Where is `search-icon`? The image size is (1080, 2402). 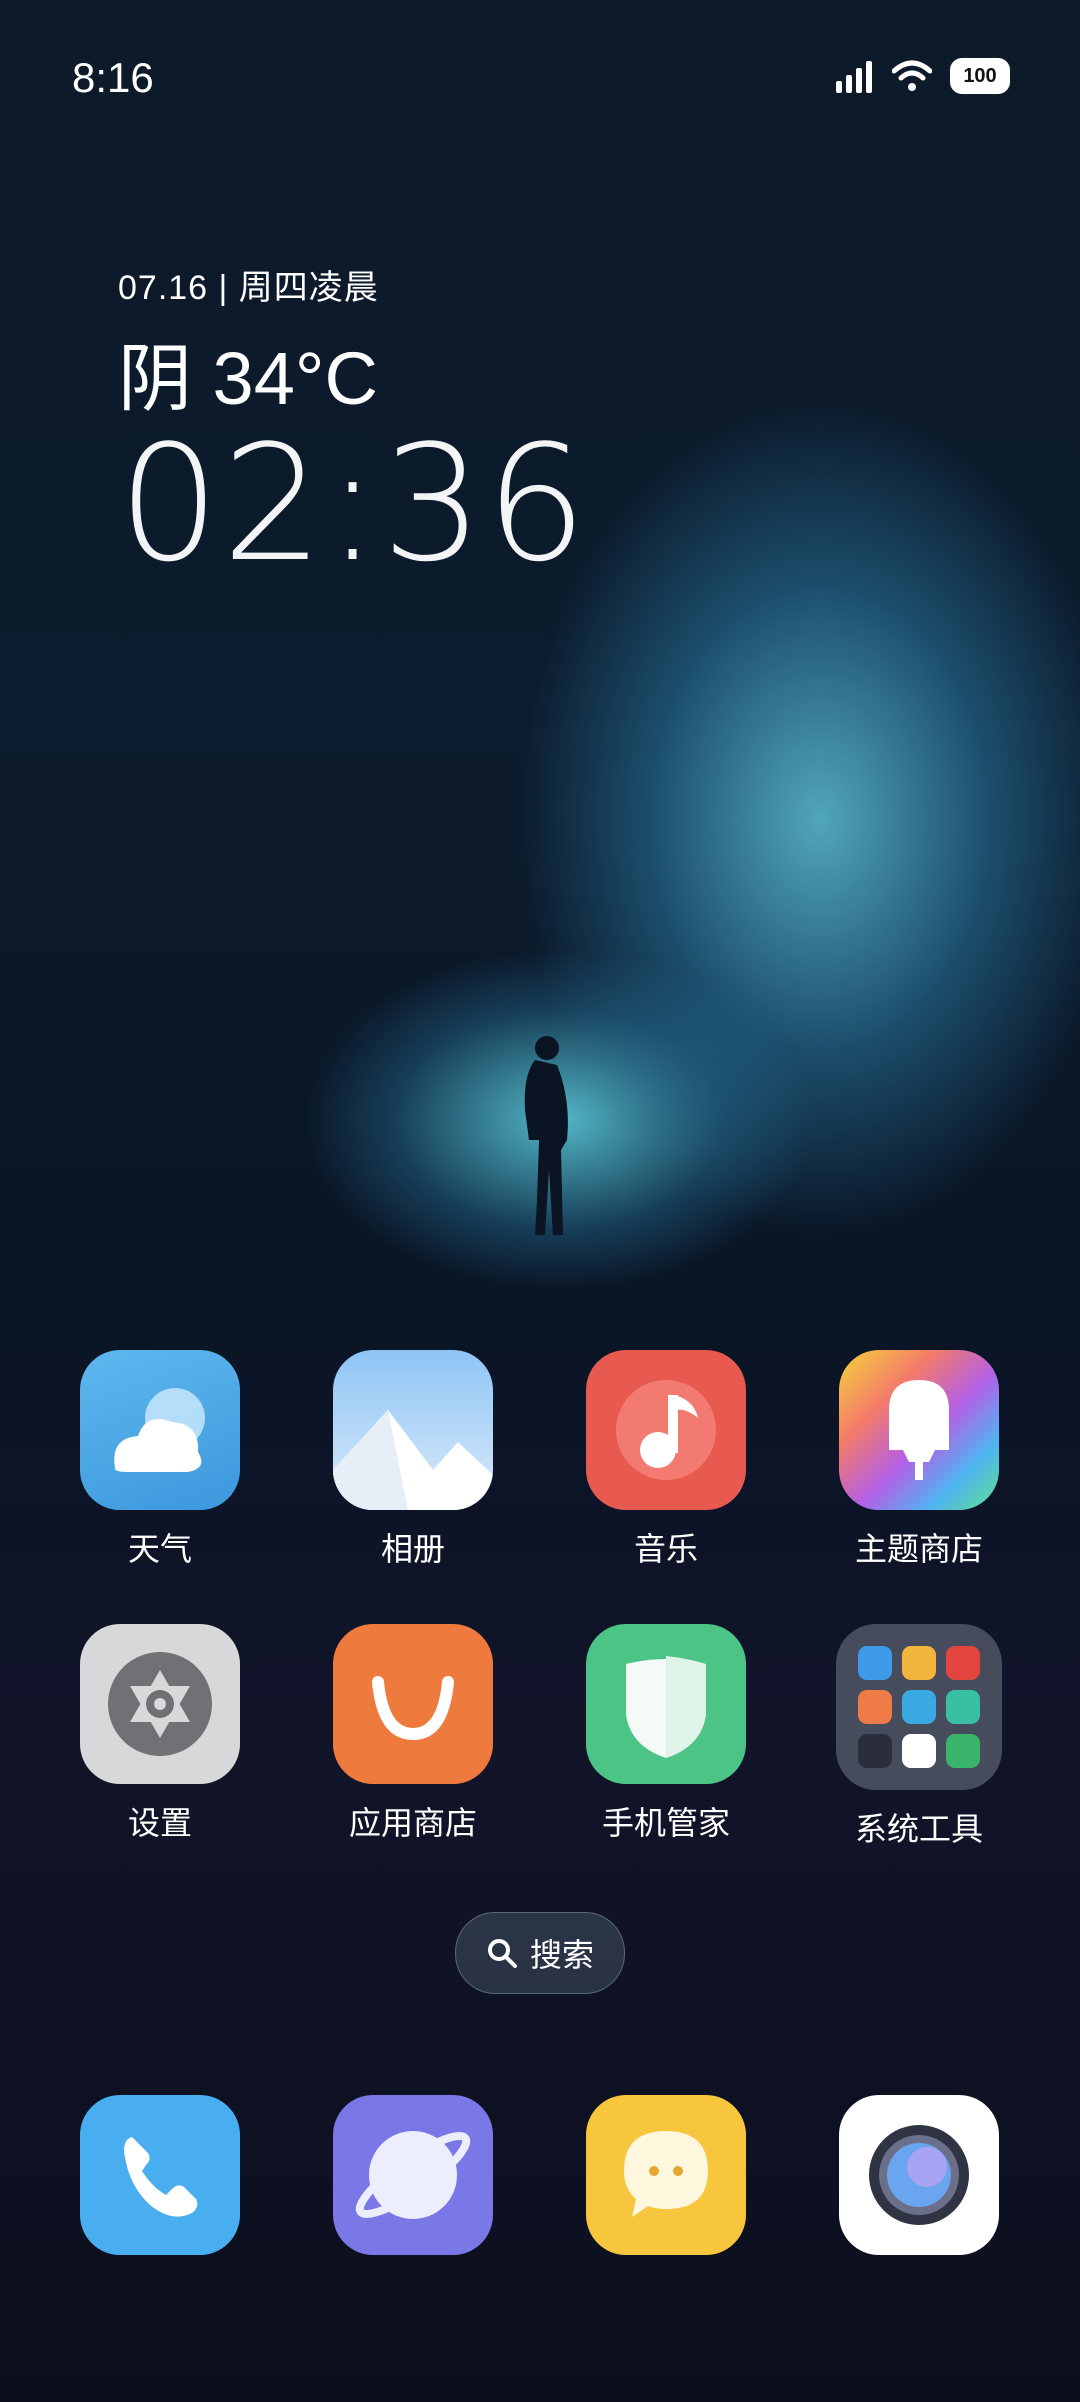 search-icon is located at coordinates (502, 1953).